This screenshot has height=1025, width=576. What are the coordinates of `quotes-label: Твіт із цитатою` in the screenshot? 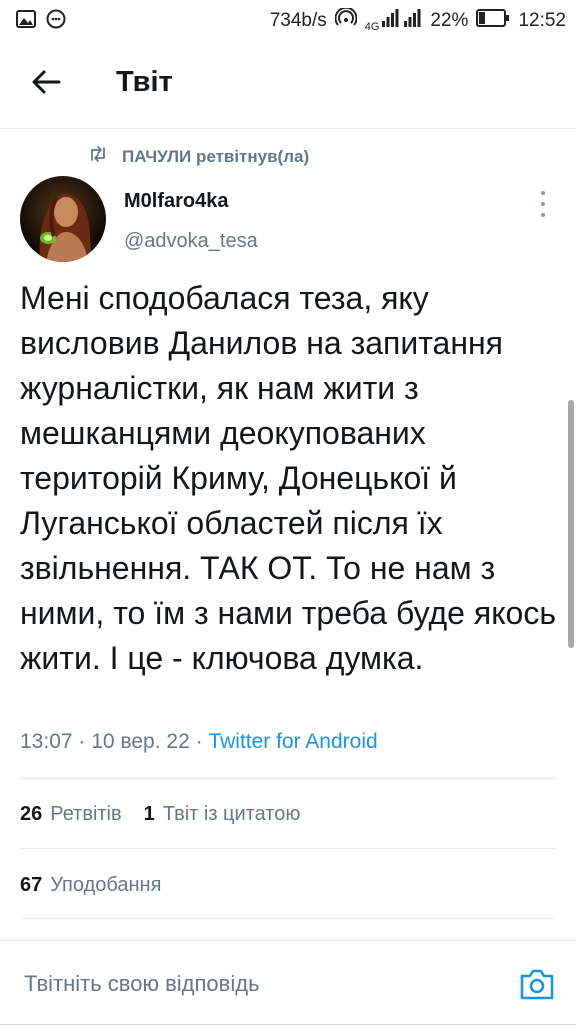 It's located at (231, 814).